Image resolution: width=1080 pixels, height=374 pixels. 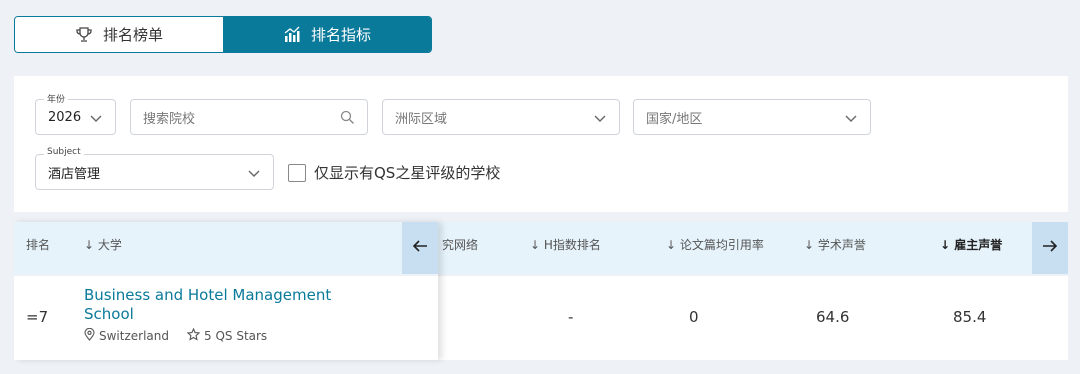 What do you see at coordinates (694, 317) in the screenshot?
I see `cell-citations: 0` at bounding box center [694, 317].